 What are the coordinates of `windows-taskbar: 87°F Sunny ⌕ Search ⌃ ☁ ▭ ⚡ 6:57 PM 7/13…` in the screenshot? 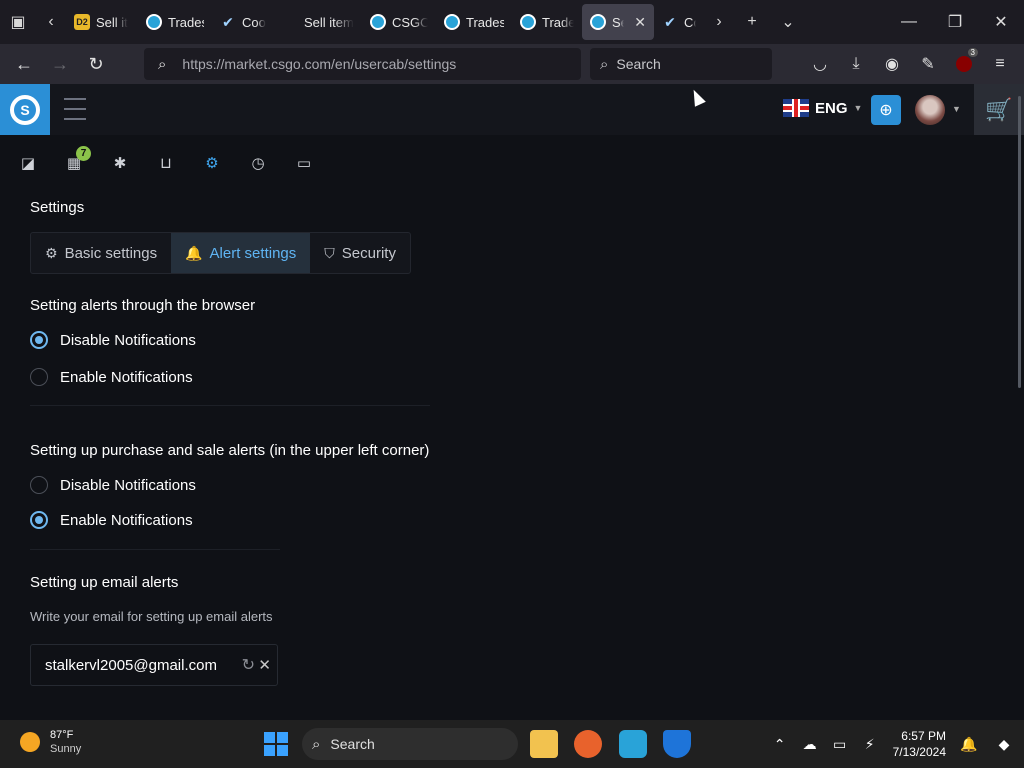 It's located at (512, 744).